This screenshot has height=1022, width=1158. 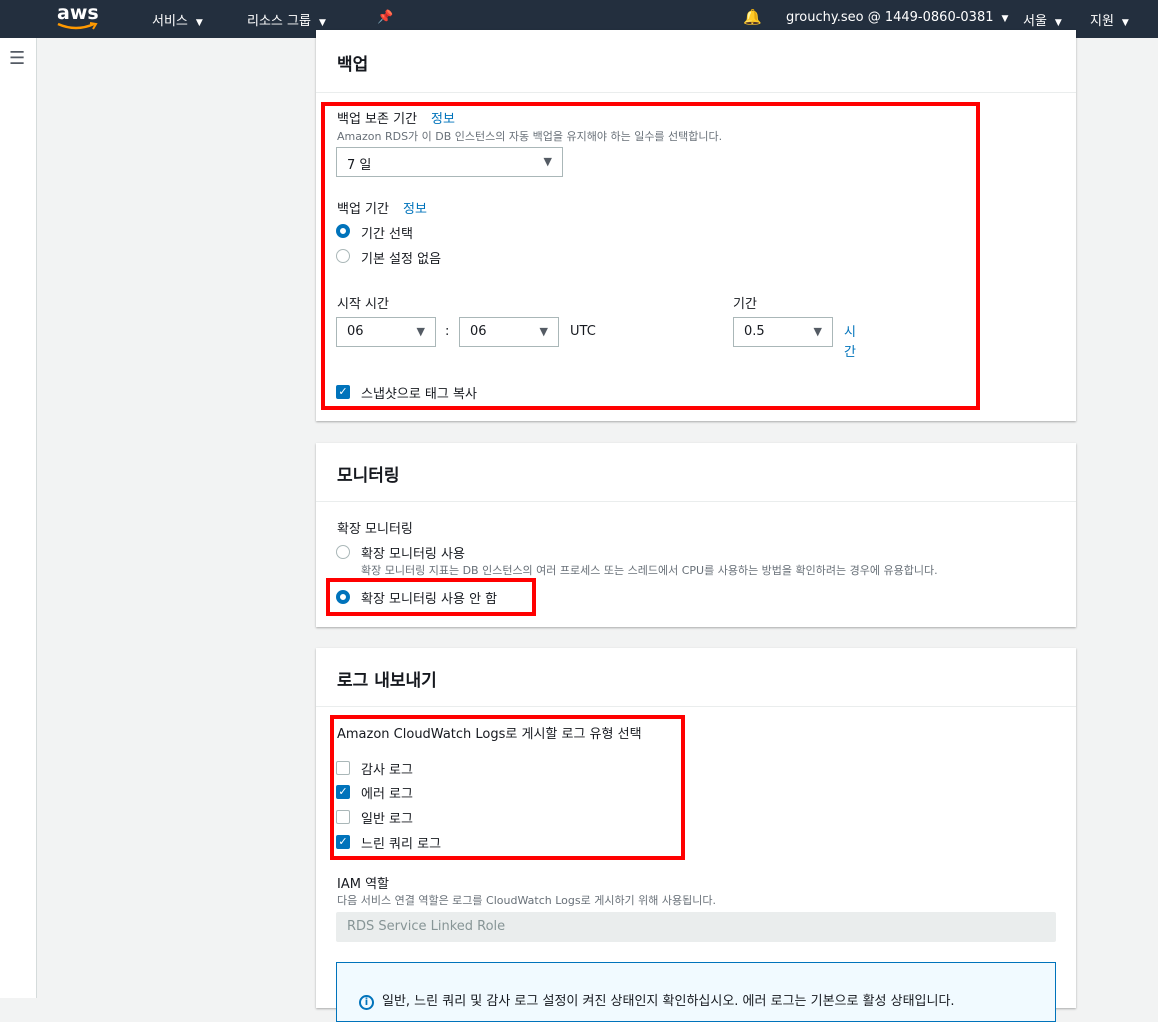 What do you see at coordinates (17, 58) in the screenshot?
I see `hamburger-menu-icon: ☰` at bounding box center [17, 58].